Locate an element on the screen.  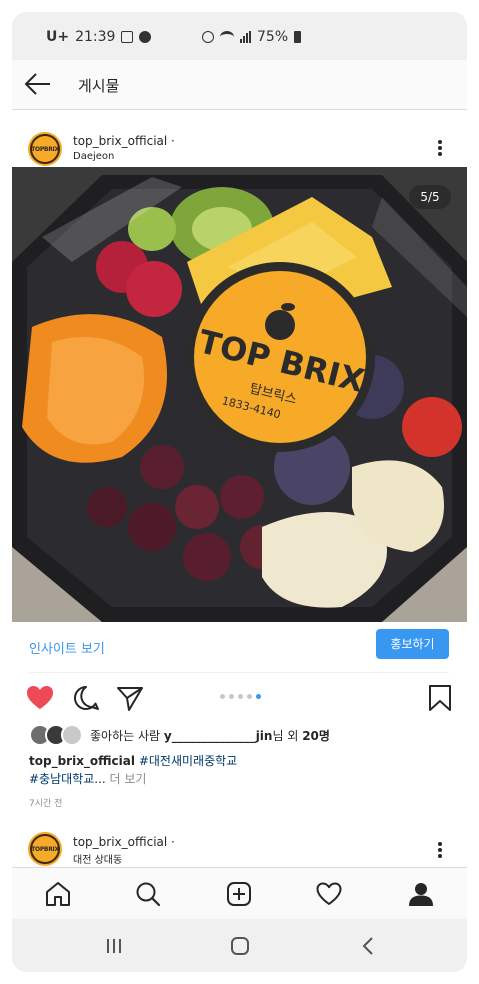
status-bar: U+ 21:39 75% is located at coordinates (239, 36).